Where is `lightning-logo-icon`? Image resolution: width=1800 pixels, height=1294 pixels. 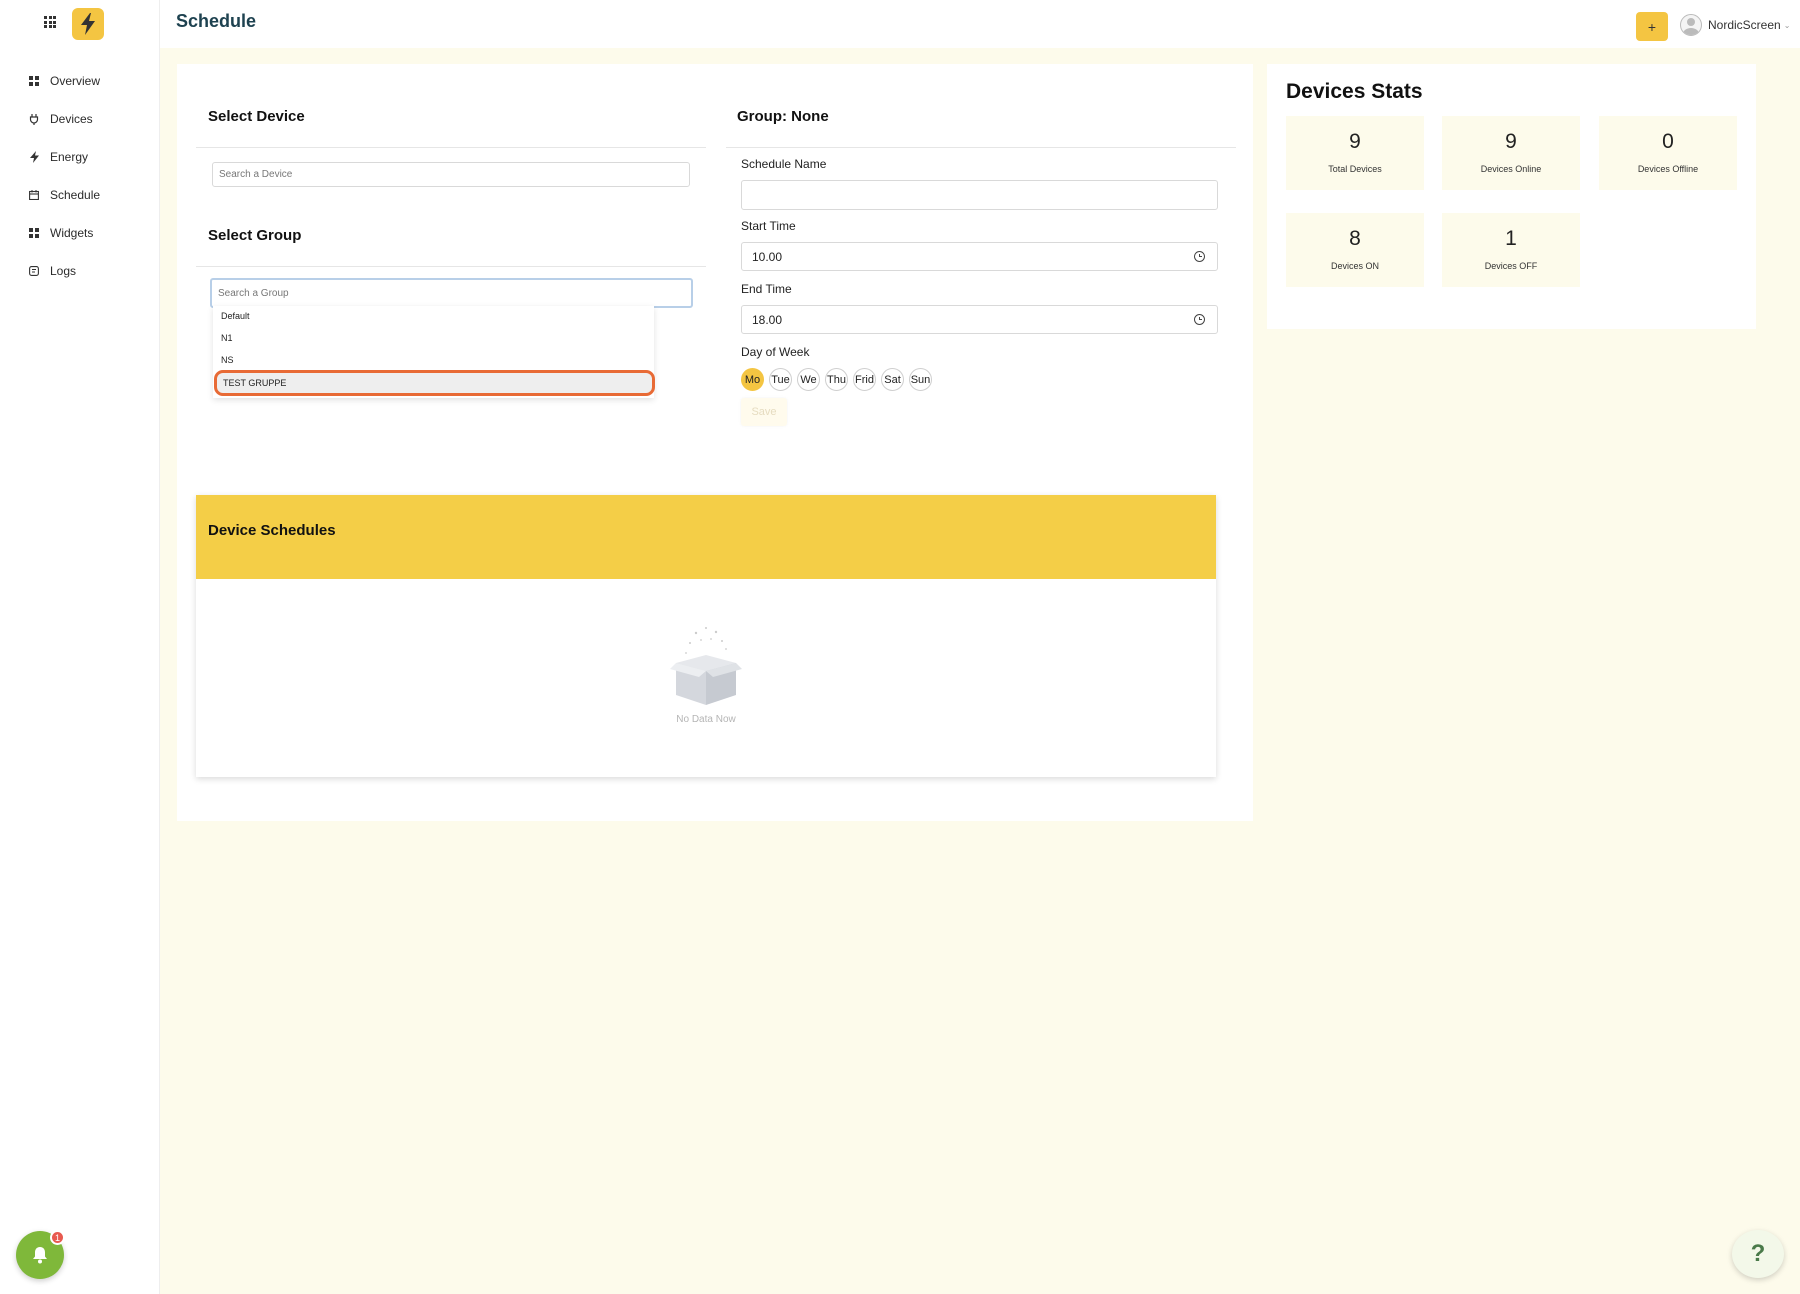 lightning-logo-icon is located at coordinates (88, 24).